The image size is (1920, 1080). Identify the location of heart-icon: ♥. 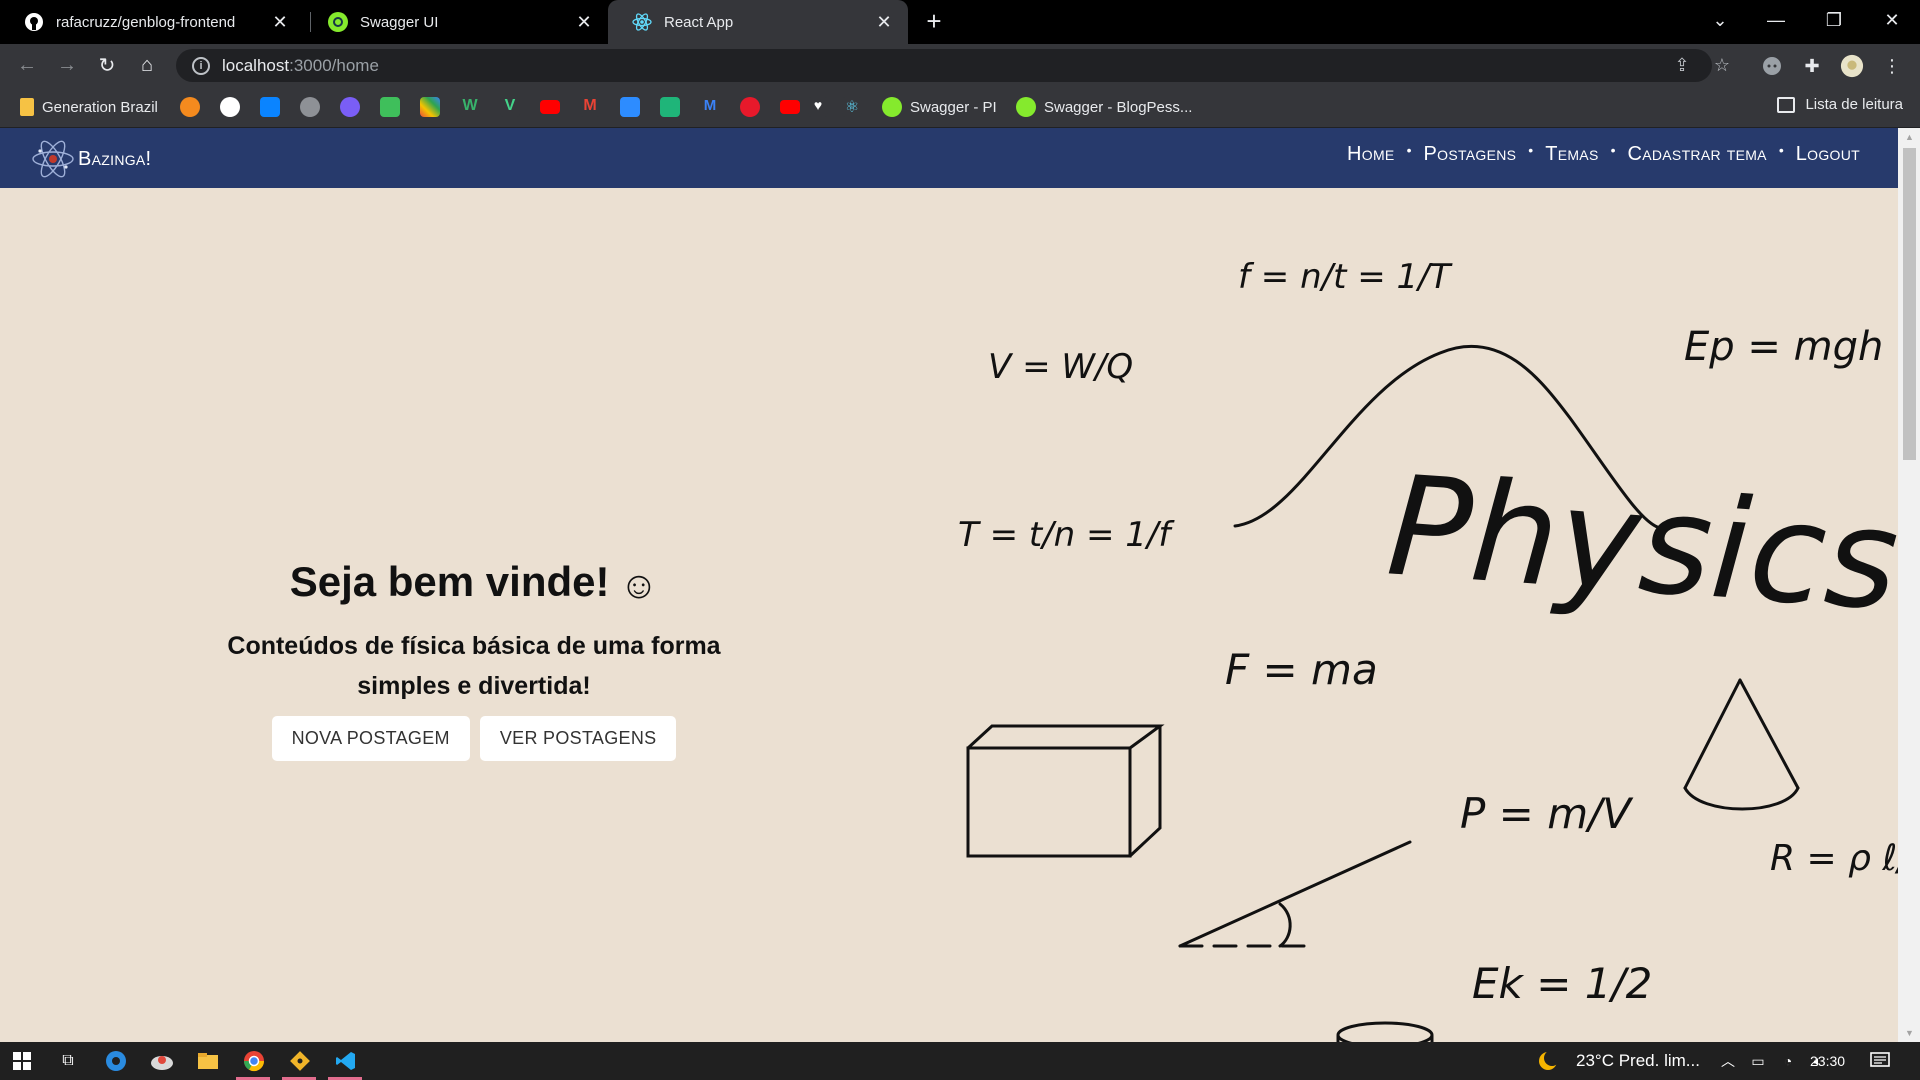
(818, 107).